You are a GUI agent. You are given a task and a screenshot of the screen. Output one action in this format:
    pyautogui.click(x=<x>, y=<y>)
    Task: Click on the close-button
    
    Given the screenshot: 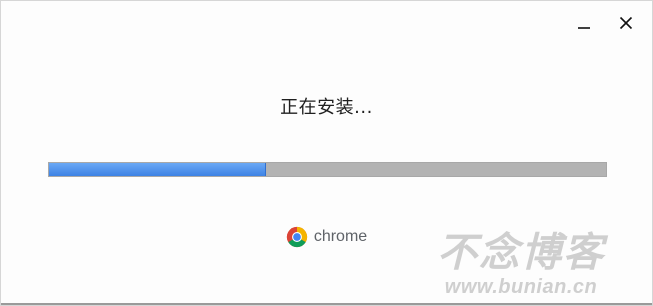 What is the action you would take?
    pyautogui.click(x=626, y=23)
    